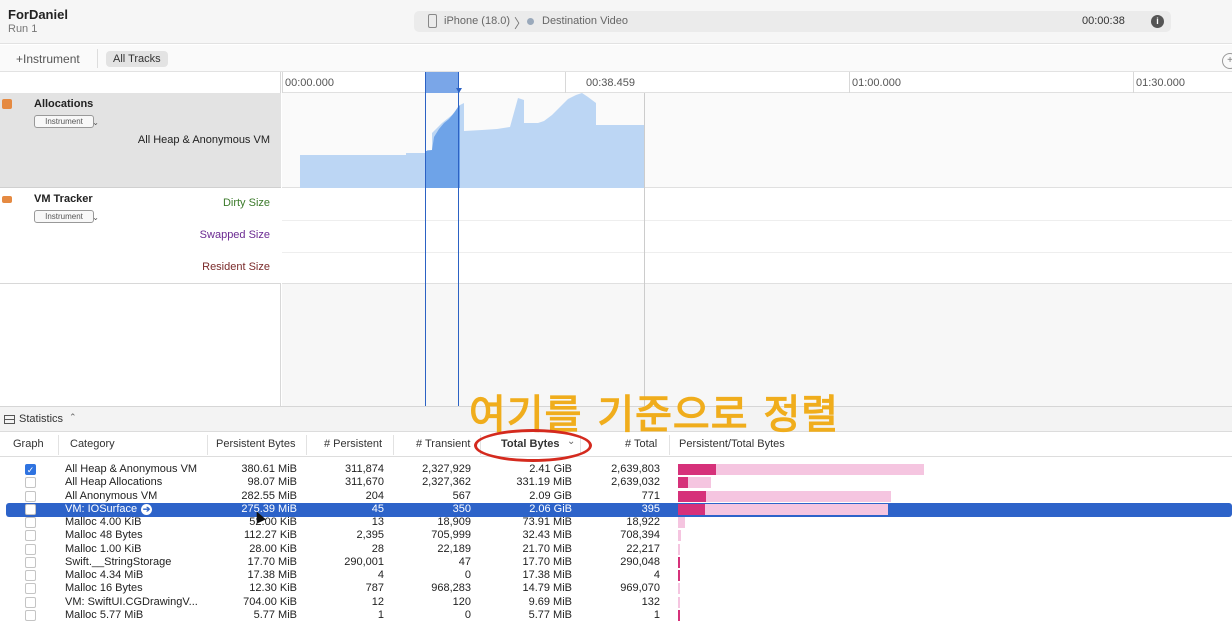 Image resolution: width=1232 pixels, height=622 pixels. Describe the element at coordinates (147, 509) in the screenshot. I see `go-to-detail-arrow-icon: ➔` at that location.